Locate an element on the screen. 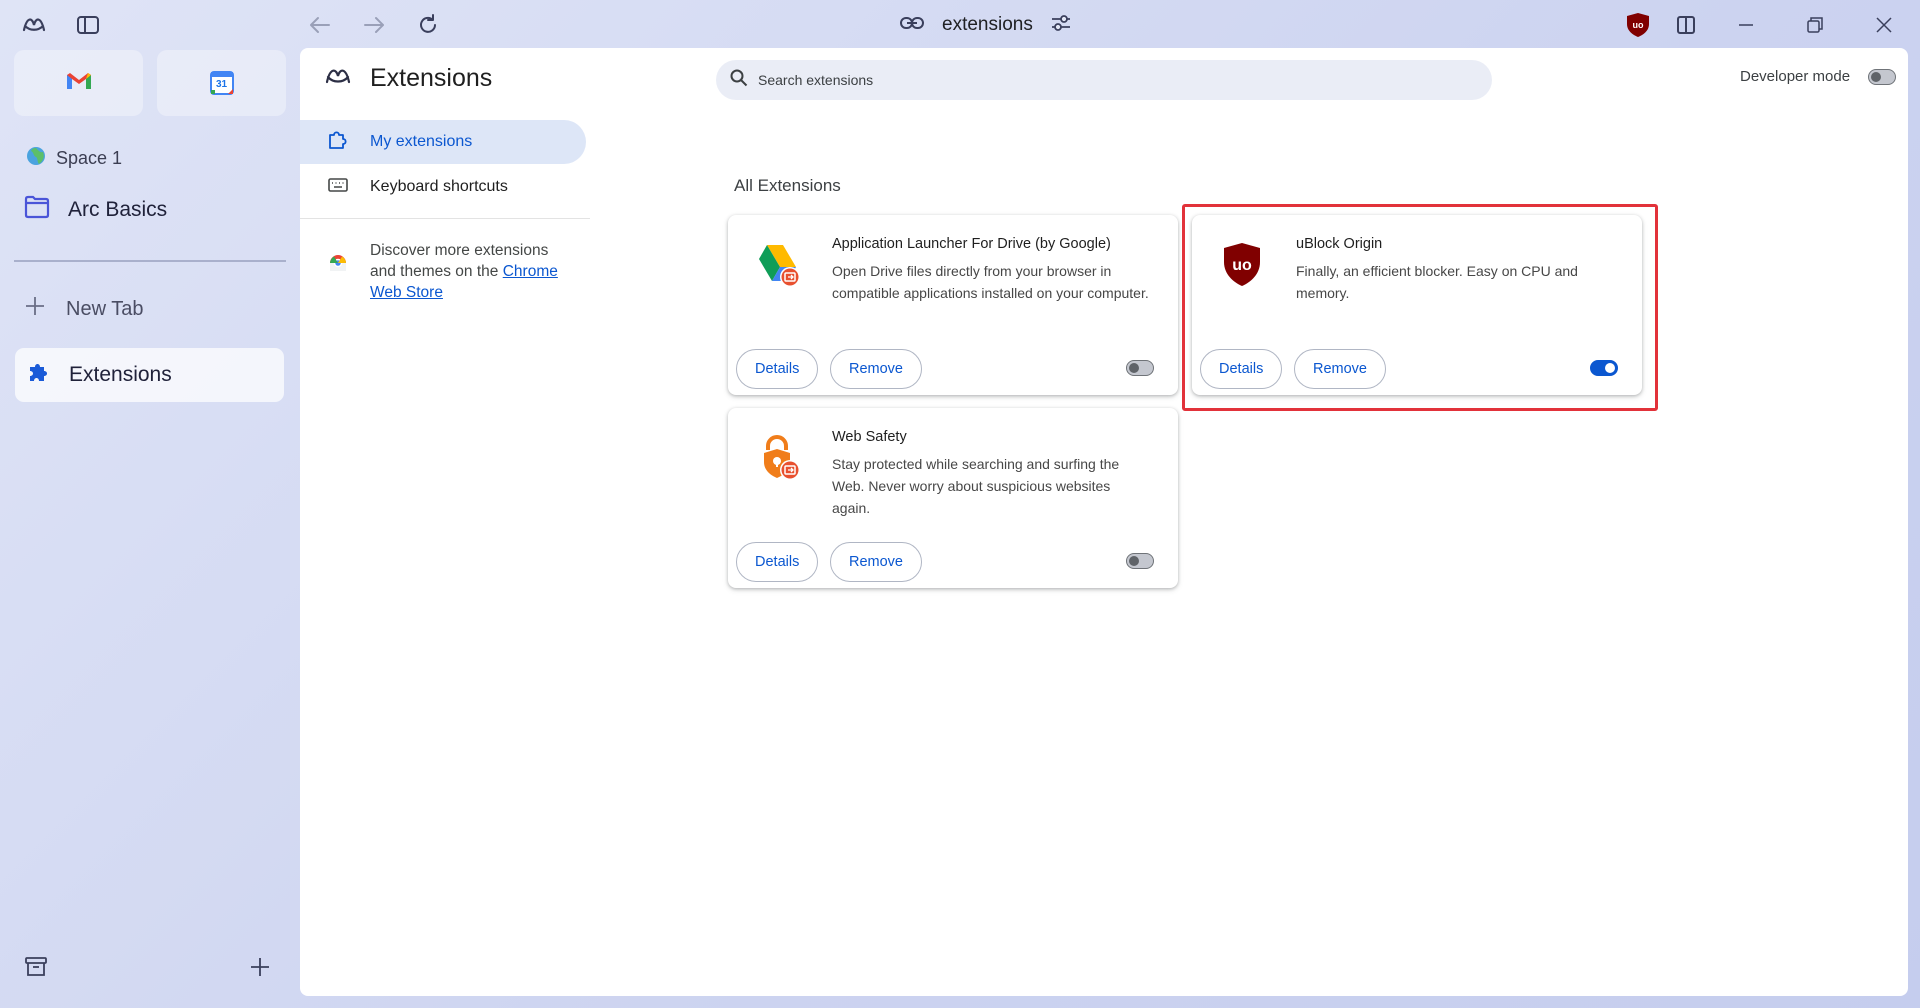 The width and height of the screenshot is (1920, 1008). puzzle-icon is located at coordinates (38, 375).